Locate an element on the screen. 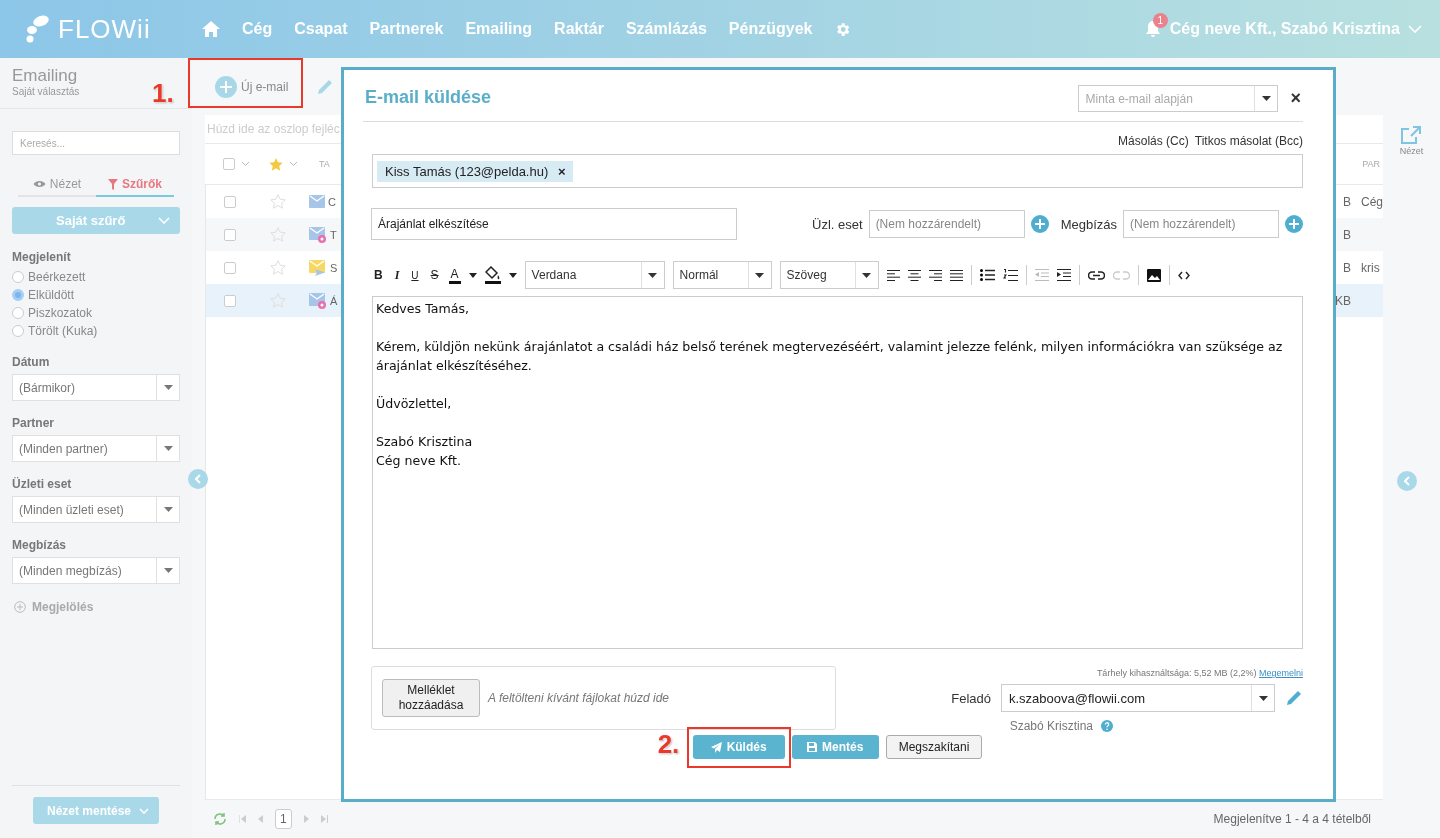 The image size is (1440, 838). previous-page-icon is located at coordinates (260, 819).